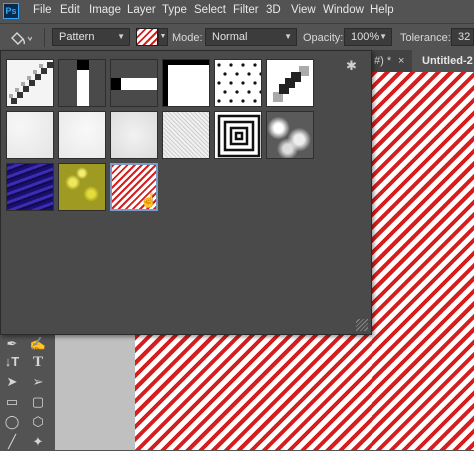 This screenshot has height=451, width=474. I want to click on pattern-swatch-corner-frame, so click(186, 83).